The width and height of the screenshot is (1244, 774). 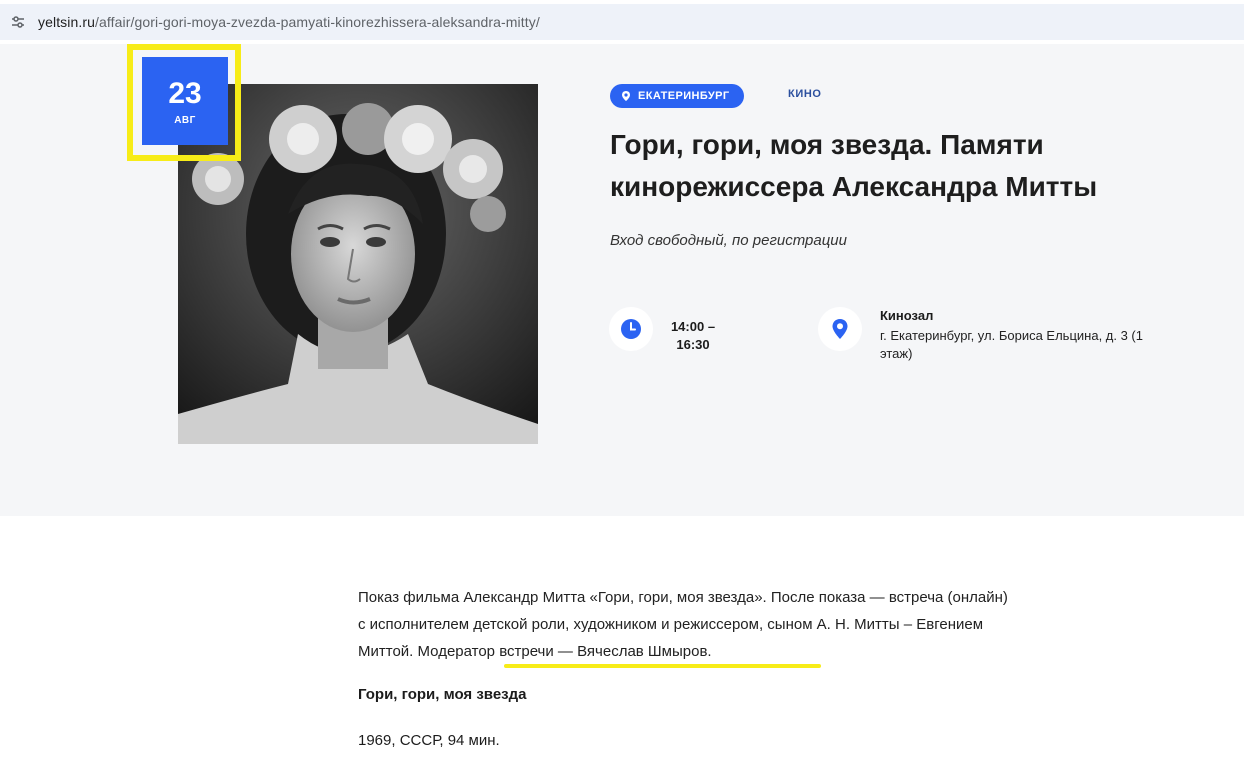 I want to click on place-icon-circle, so click(x=840, y=329).